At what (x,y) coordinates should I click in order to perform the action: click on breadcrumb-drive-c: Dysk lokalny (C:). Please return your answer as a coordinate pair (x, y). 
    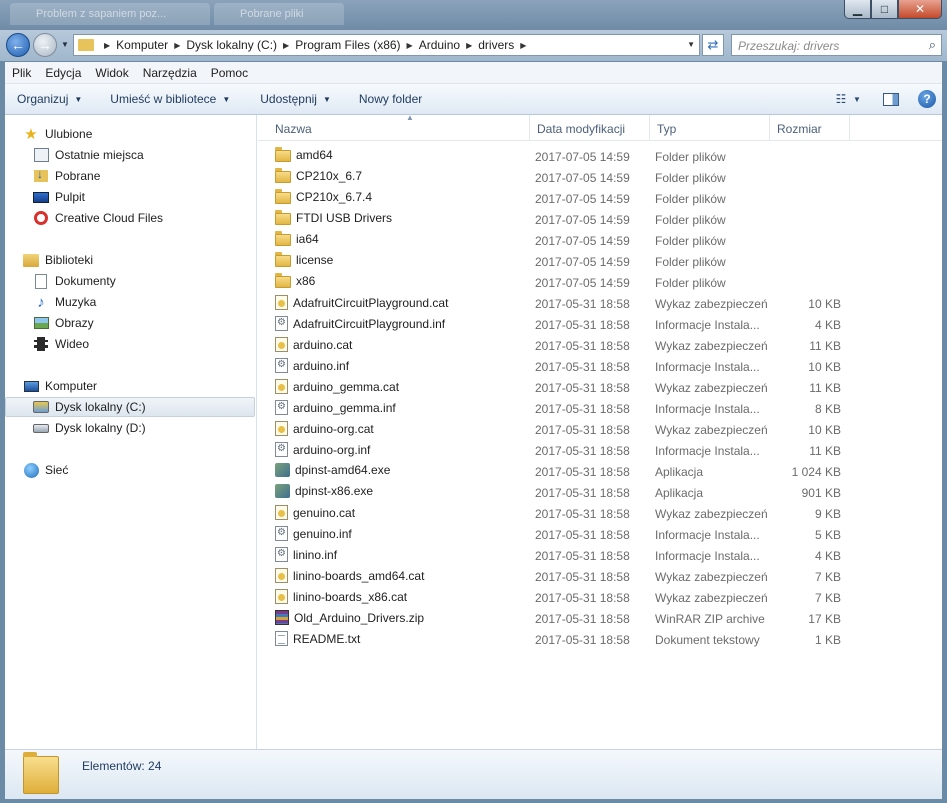
    Looking at the image, I should click on (231, 45).